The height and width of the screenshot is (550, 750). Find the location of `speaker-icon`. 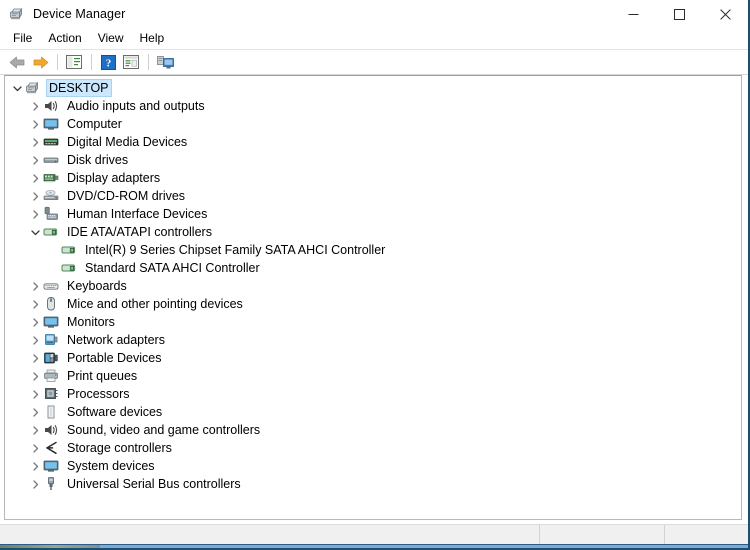

speaker-icon is located at coordinates (51, 106).